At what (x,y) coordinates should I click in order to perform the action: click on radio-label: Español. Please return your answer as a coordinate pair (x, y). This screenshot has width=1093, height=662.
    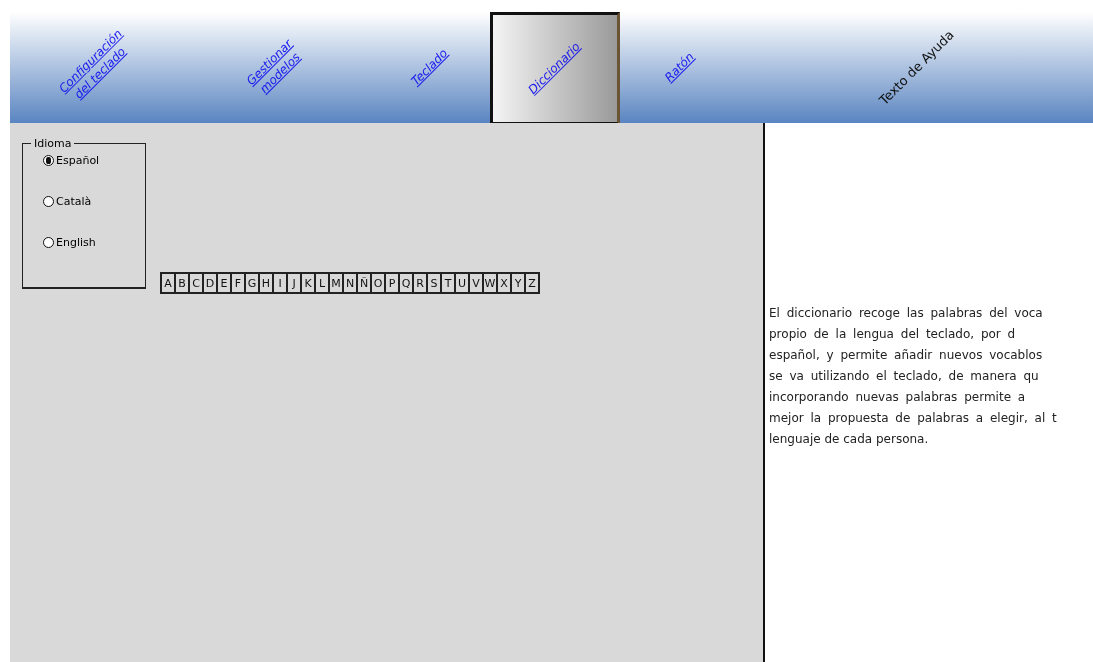
    Looking at the image, I should click on (78, 160).